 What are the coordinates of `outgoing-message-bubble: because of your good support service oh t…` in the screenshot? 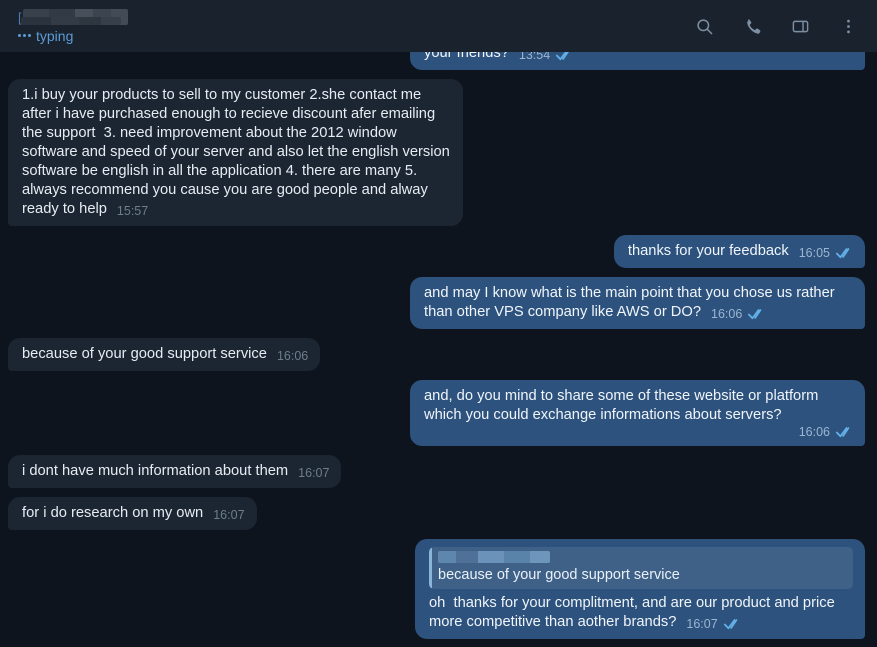 It's located at (640, 589).